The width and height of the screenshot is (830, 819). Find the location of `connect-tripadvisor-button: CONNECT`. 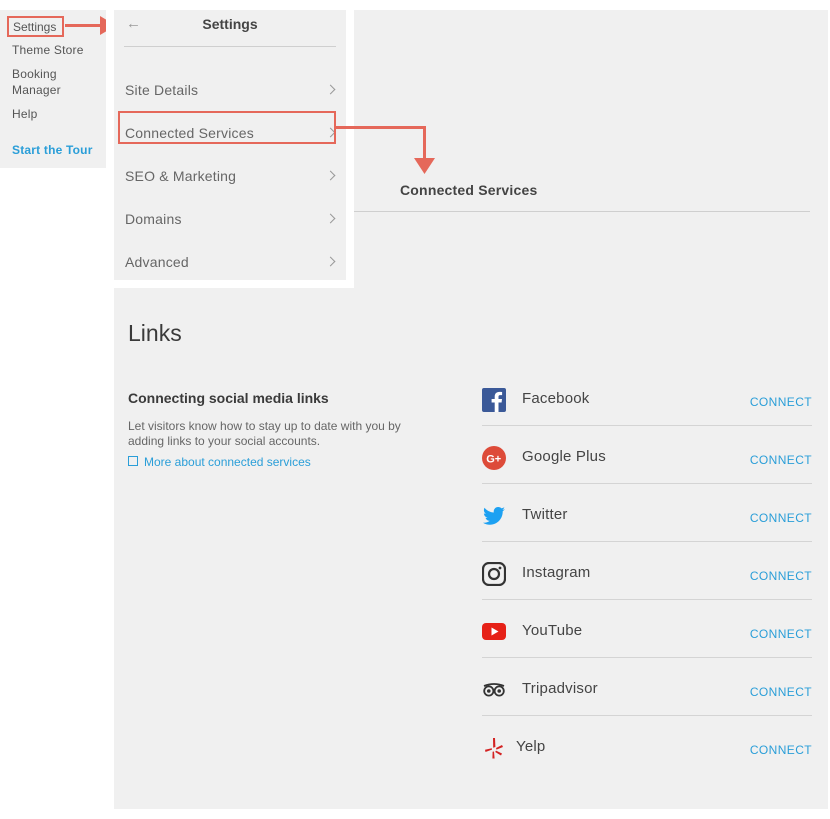

connect-tripadvisor-button: CONNECT is located at coordinates (781, 692).